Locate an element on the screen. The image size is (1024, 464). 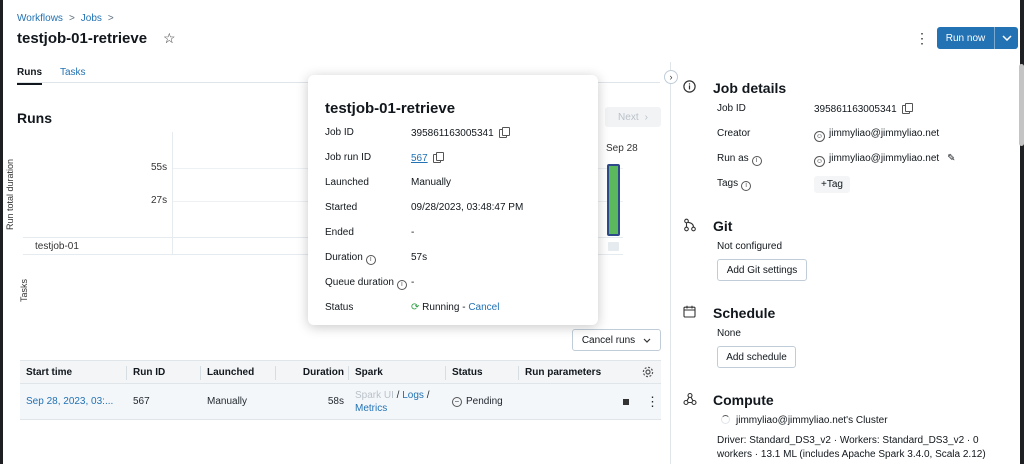
panel-divider is located at coordinates (670, 263).